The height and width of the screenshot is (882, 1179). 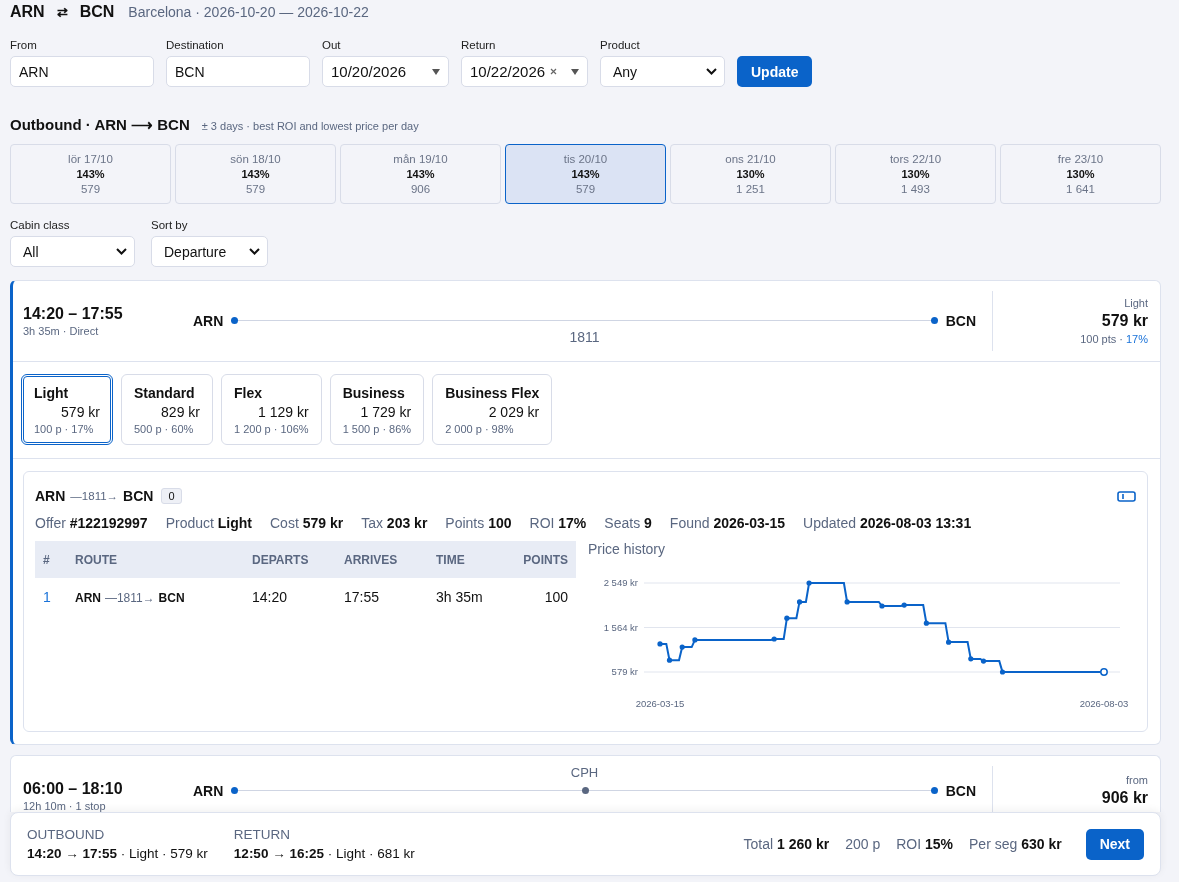 What do you see at coordinates (1080, 174) in the screenshot?
I see `day-tab: fre 23/10 130% 1 641` at bounding box center [1080, 174].